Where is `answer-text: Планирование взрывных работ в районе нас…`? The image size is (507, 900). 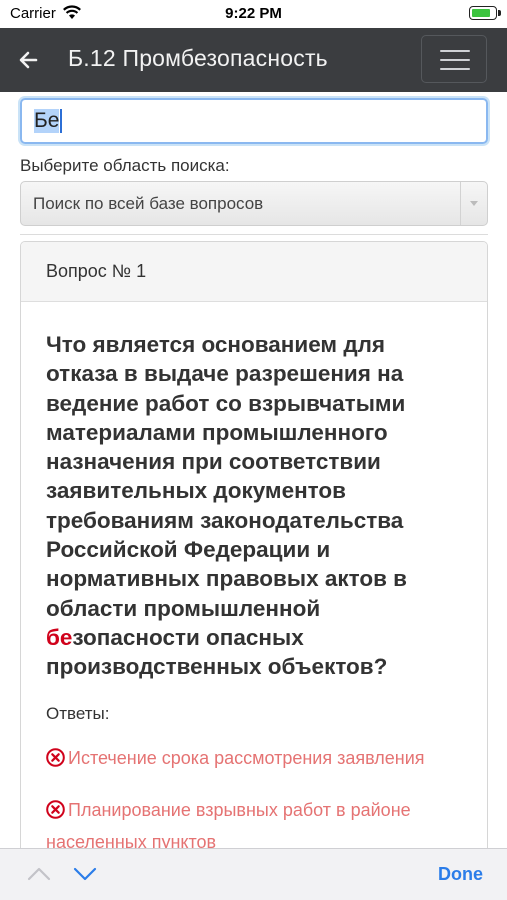
answer-text: Планирование взрывных работ в районе нас… is located at coordinates (228, 825).